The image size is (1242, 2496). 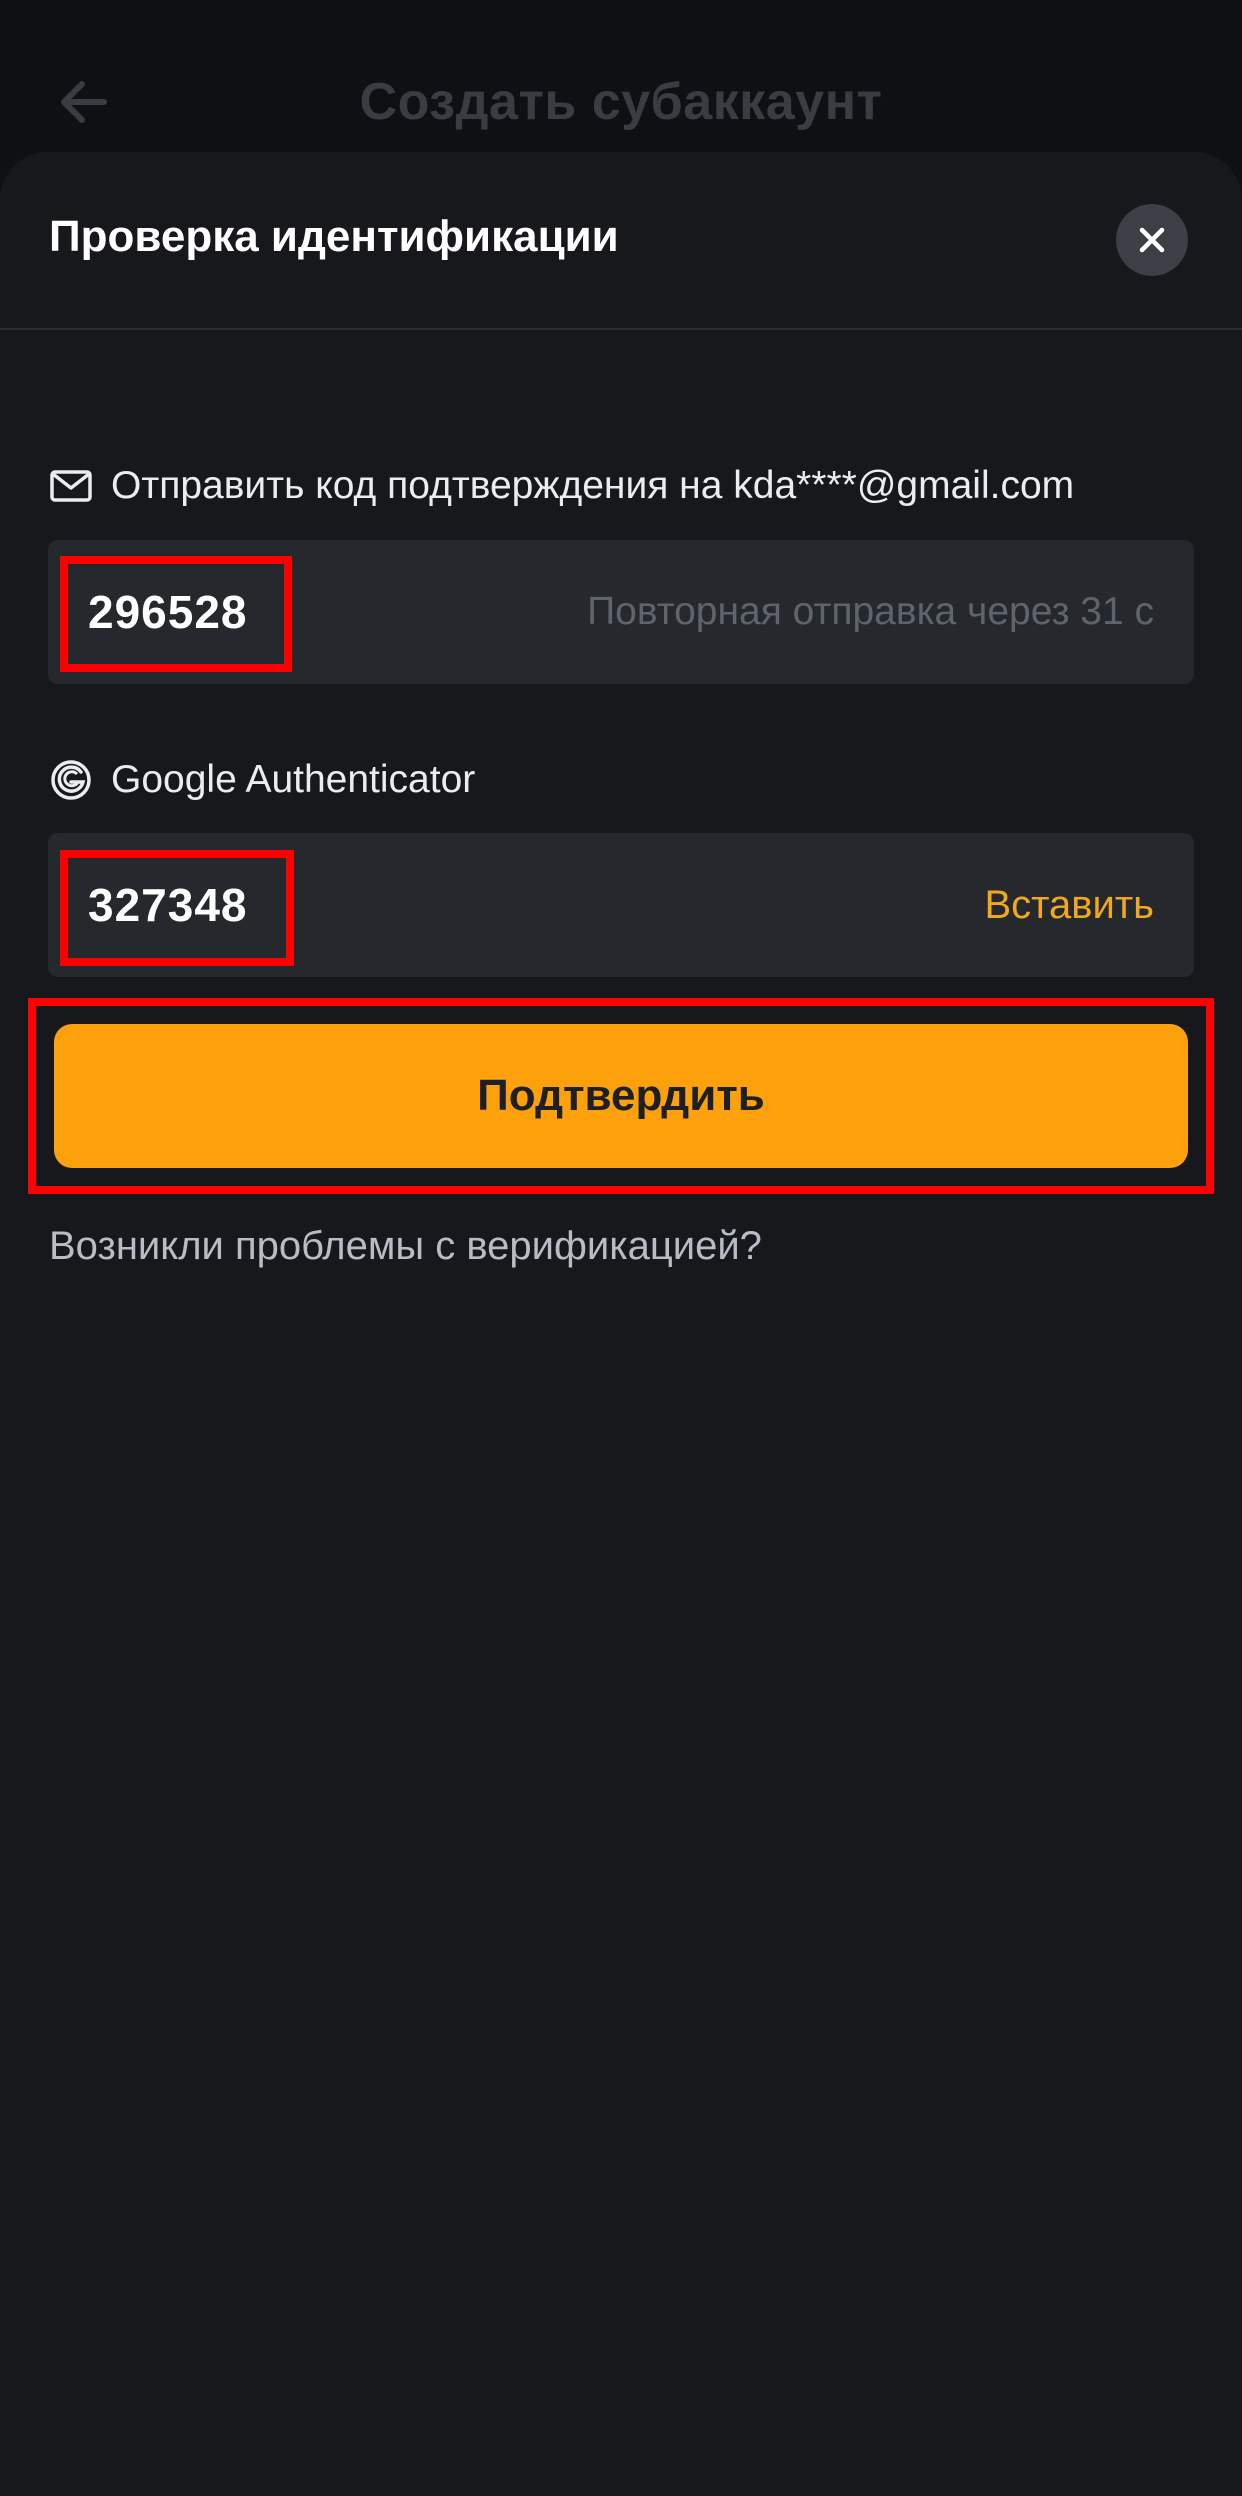 What do you see at coordinates (621, 1096) in the screenshot?
I see `confirm-button-highlight` at bounding box center [621, 1096].